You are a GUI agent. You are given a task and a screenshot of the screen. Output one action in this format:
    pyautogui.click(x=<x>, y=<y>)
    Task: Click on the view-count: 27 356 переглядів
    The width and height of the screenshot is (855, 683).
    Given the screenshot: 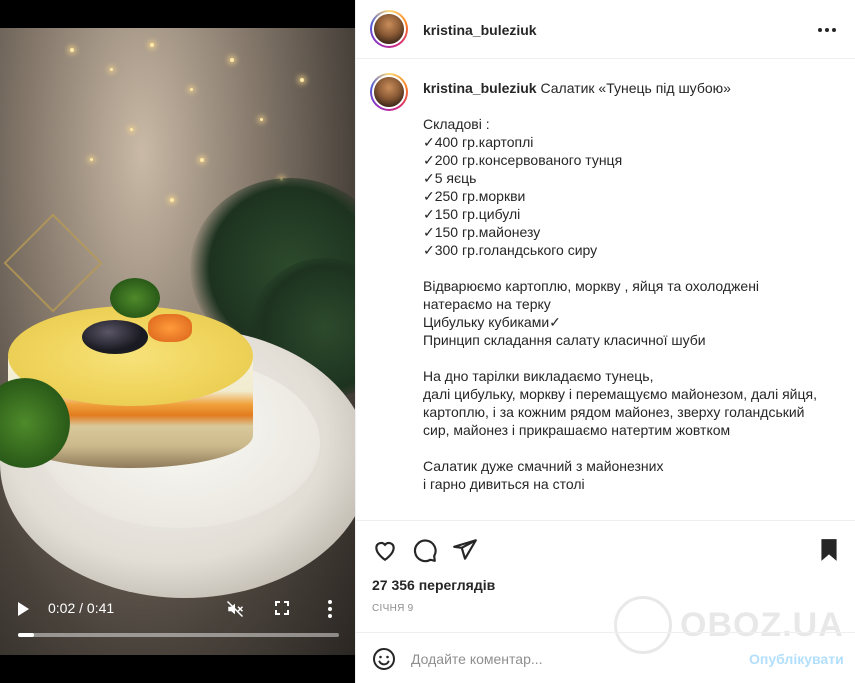 What is the action you would take?
    pyautogui.click(x=433, y=585)
    